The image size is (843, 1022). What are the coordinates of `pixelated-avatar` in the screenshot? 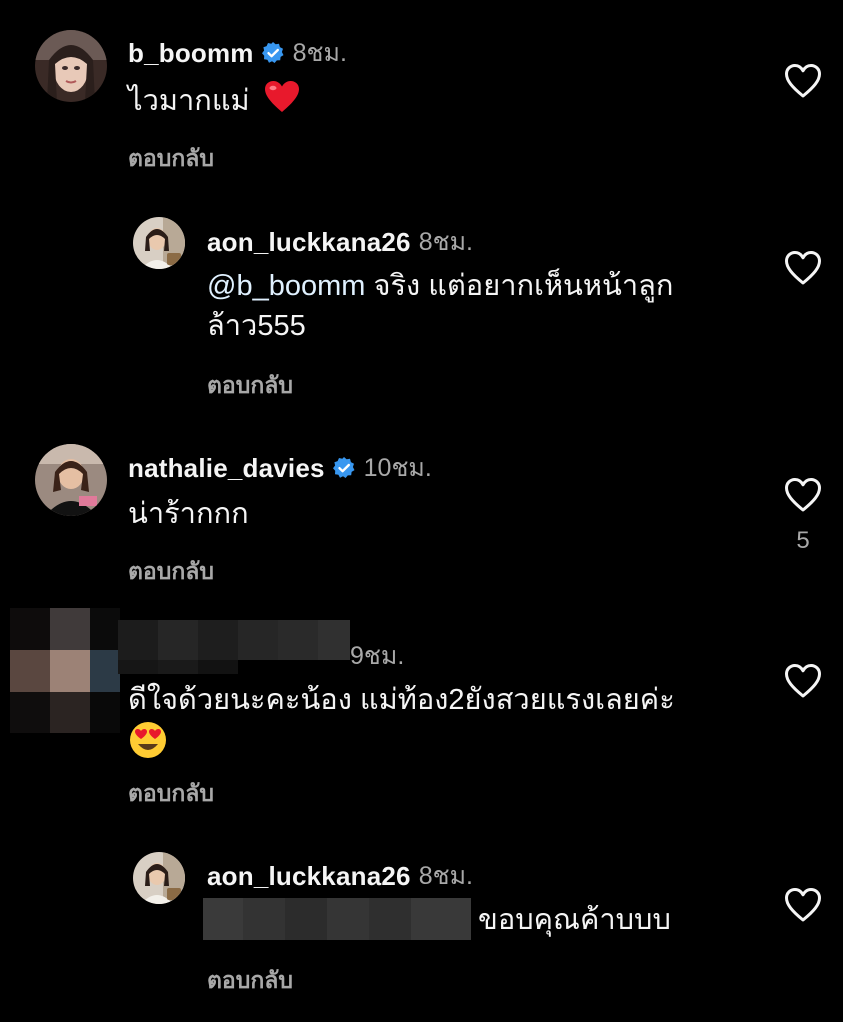 It's located at (65, 670).